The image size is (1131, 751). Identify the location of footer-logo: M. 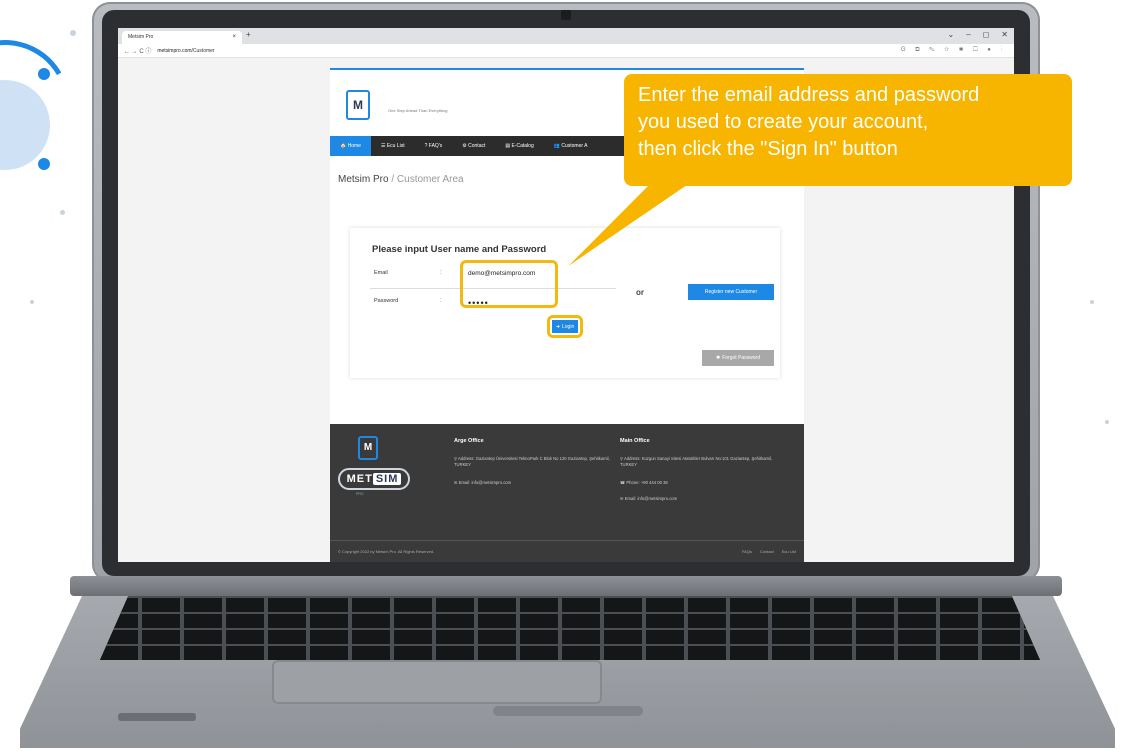
(368, 448).